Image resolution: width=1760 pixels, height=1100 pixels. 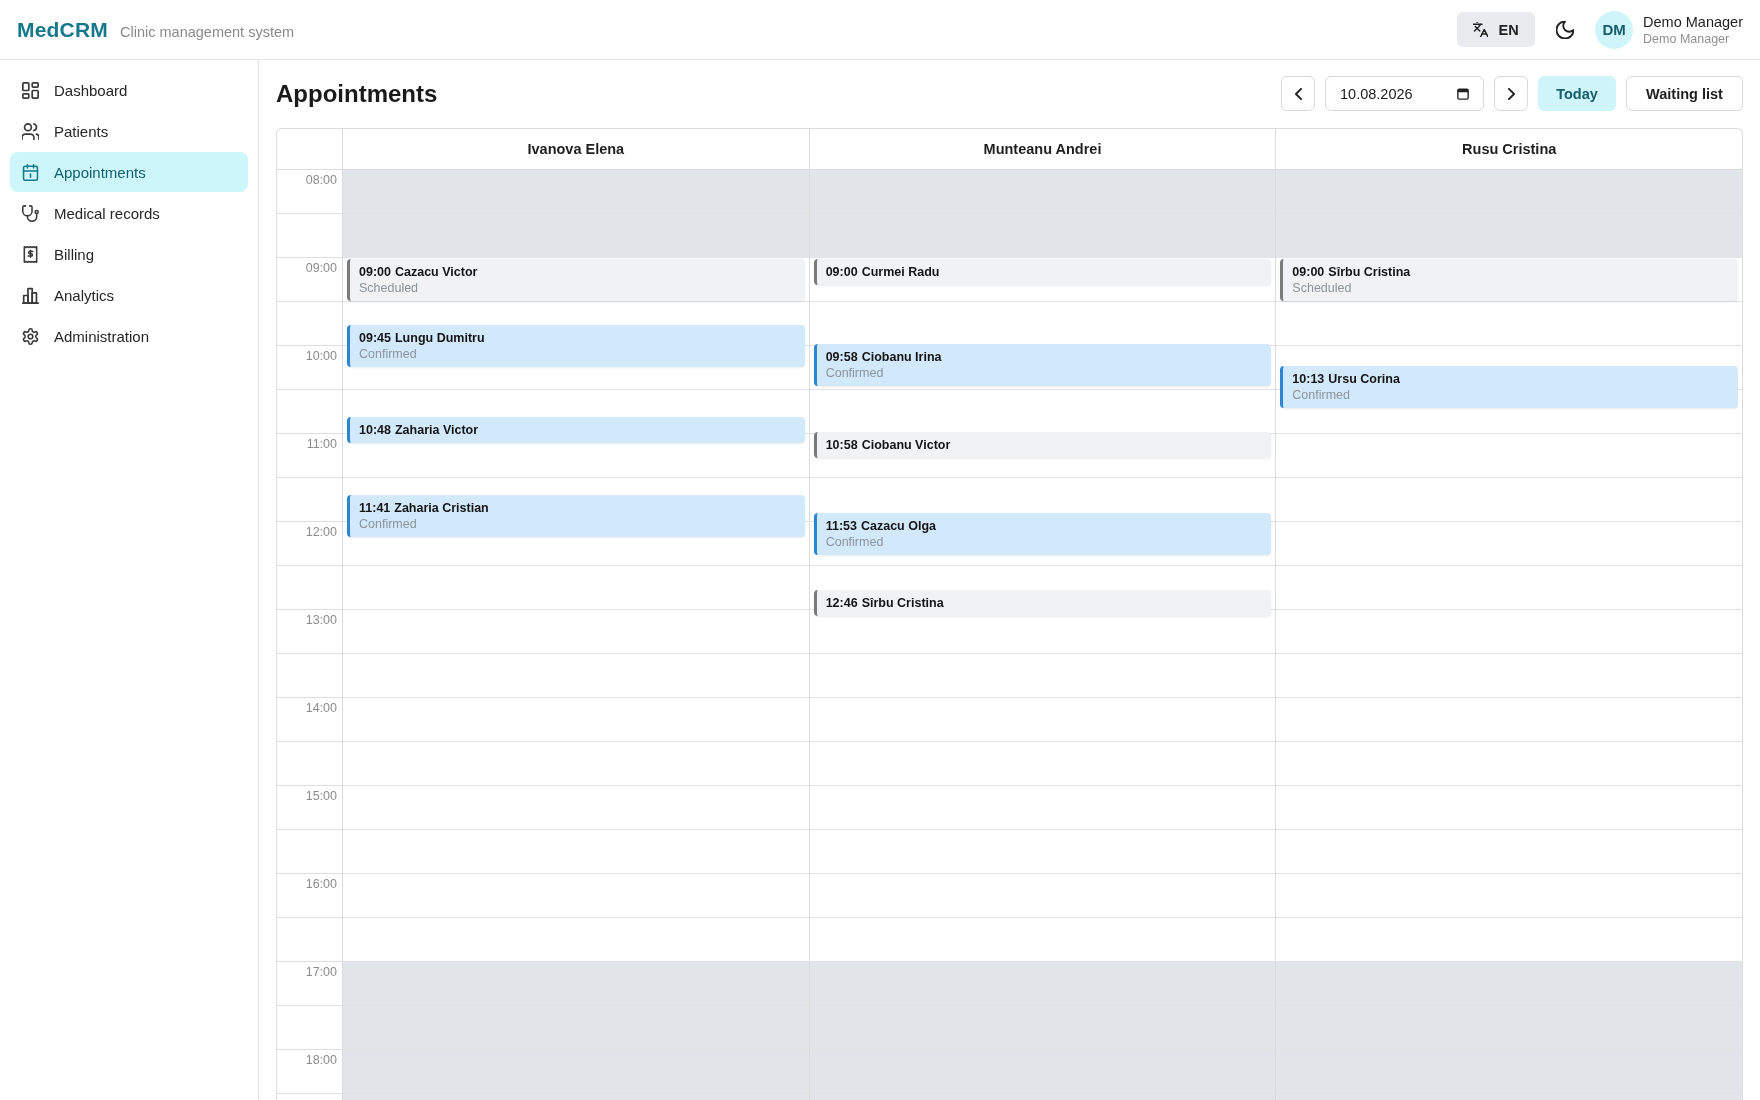 What do you see at coordinates (1042, 445) in the screenshot?
I see `appointment-card: 10:58 Ciobanu Victor` at bounding box center [1042, 445].